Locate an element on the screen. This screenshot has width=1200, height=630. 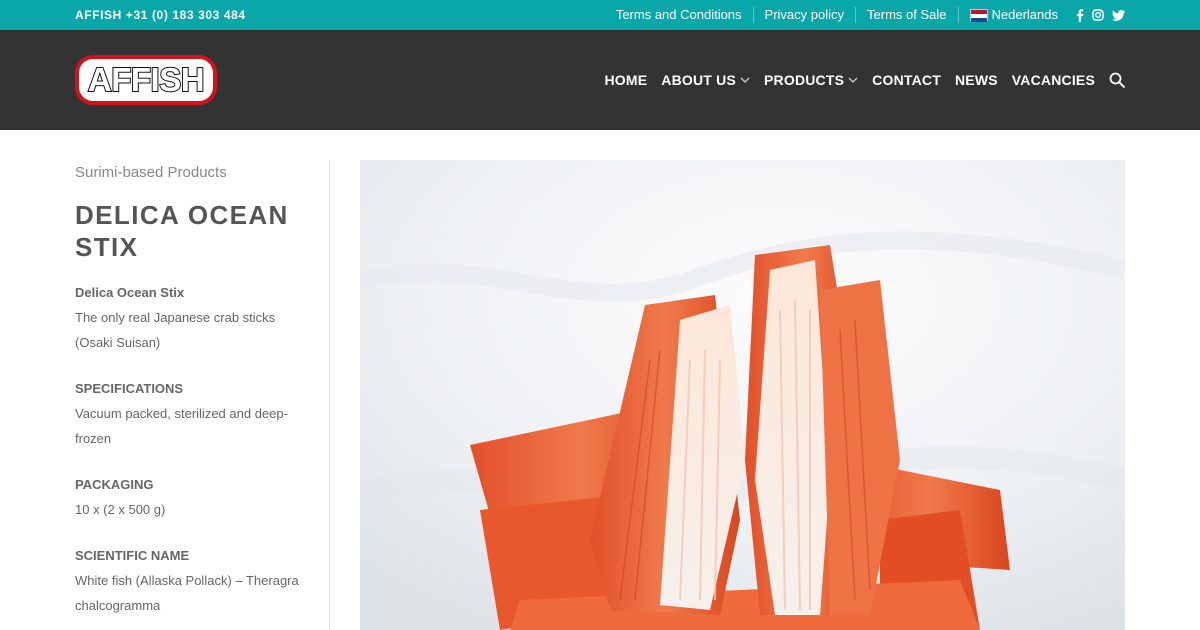
phone-number: AFFISH +31 (0) 183 303 484 is located at coordinates (160, 15).